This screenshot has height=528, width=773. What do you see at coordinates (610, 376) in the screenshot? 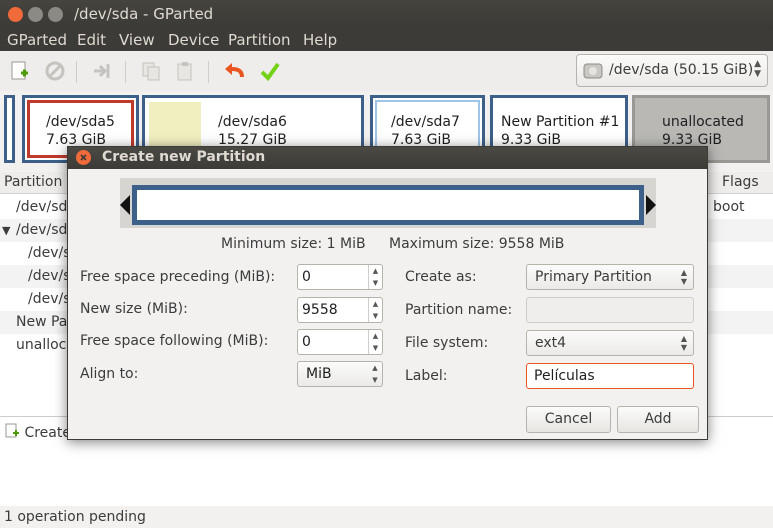
I see `label-field: Películas` at bounding box center [610, 376].